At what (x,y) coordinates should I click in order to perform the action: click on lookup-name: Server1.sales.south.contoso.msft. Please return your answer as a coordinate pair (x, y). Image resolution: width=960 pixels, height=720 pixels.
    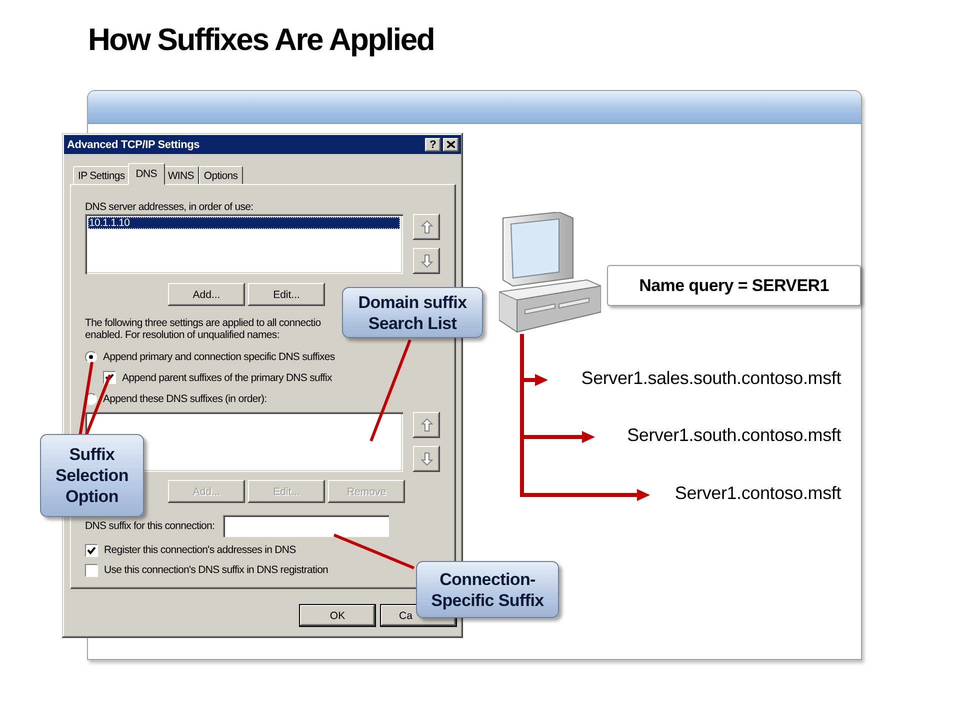
    Looking at the image, I should click on (711, 378).